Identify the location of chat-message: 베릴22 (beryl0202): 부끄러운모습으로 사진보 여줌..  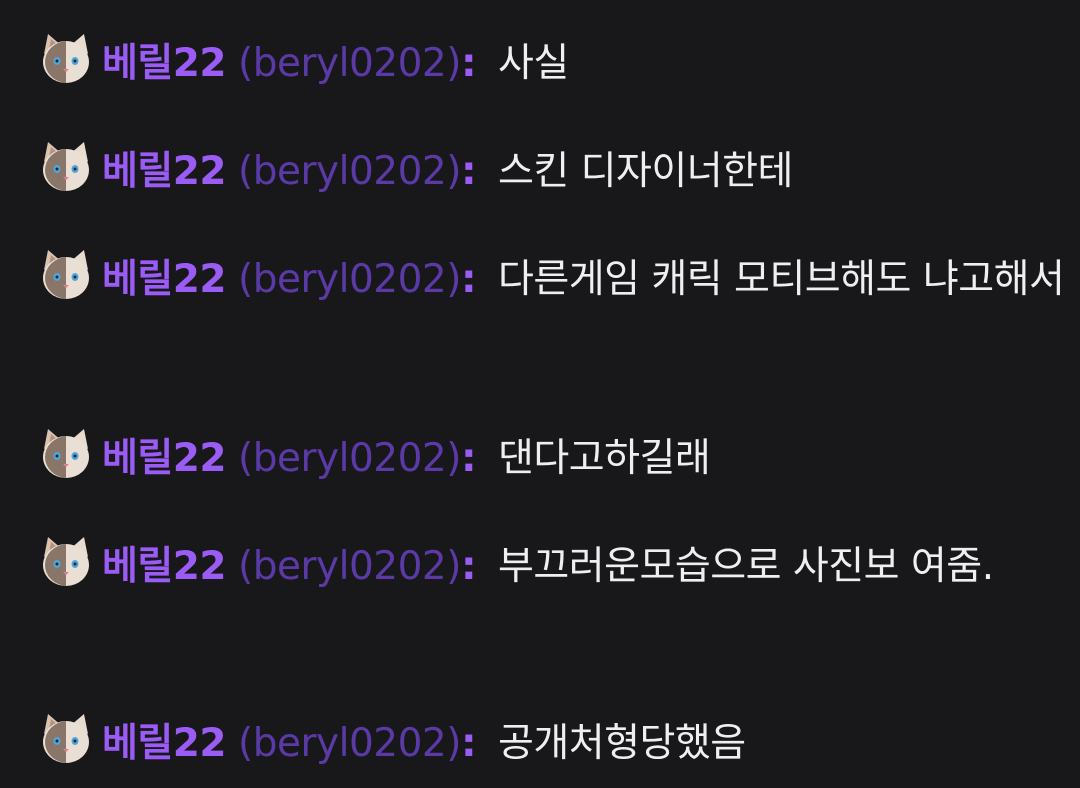
(553, 567).